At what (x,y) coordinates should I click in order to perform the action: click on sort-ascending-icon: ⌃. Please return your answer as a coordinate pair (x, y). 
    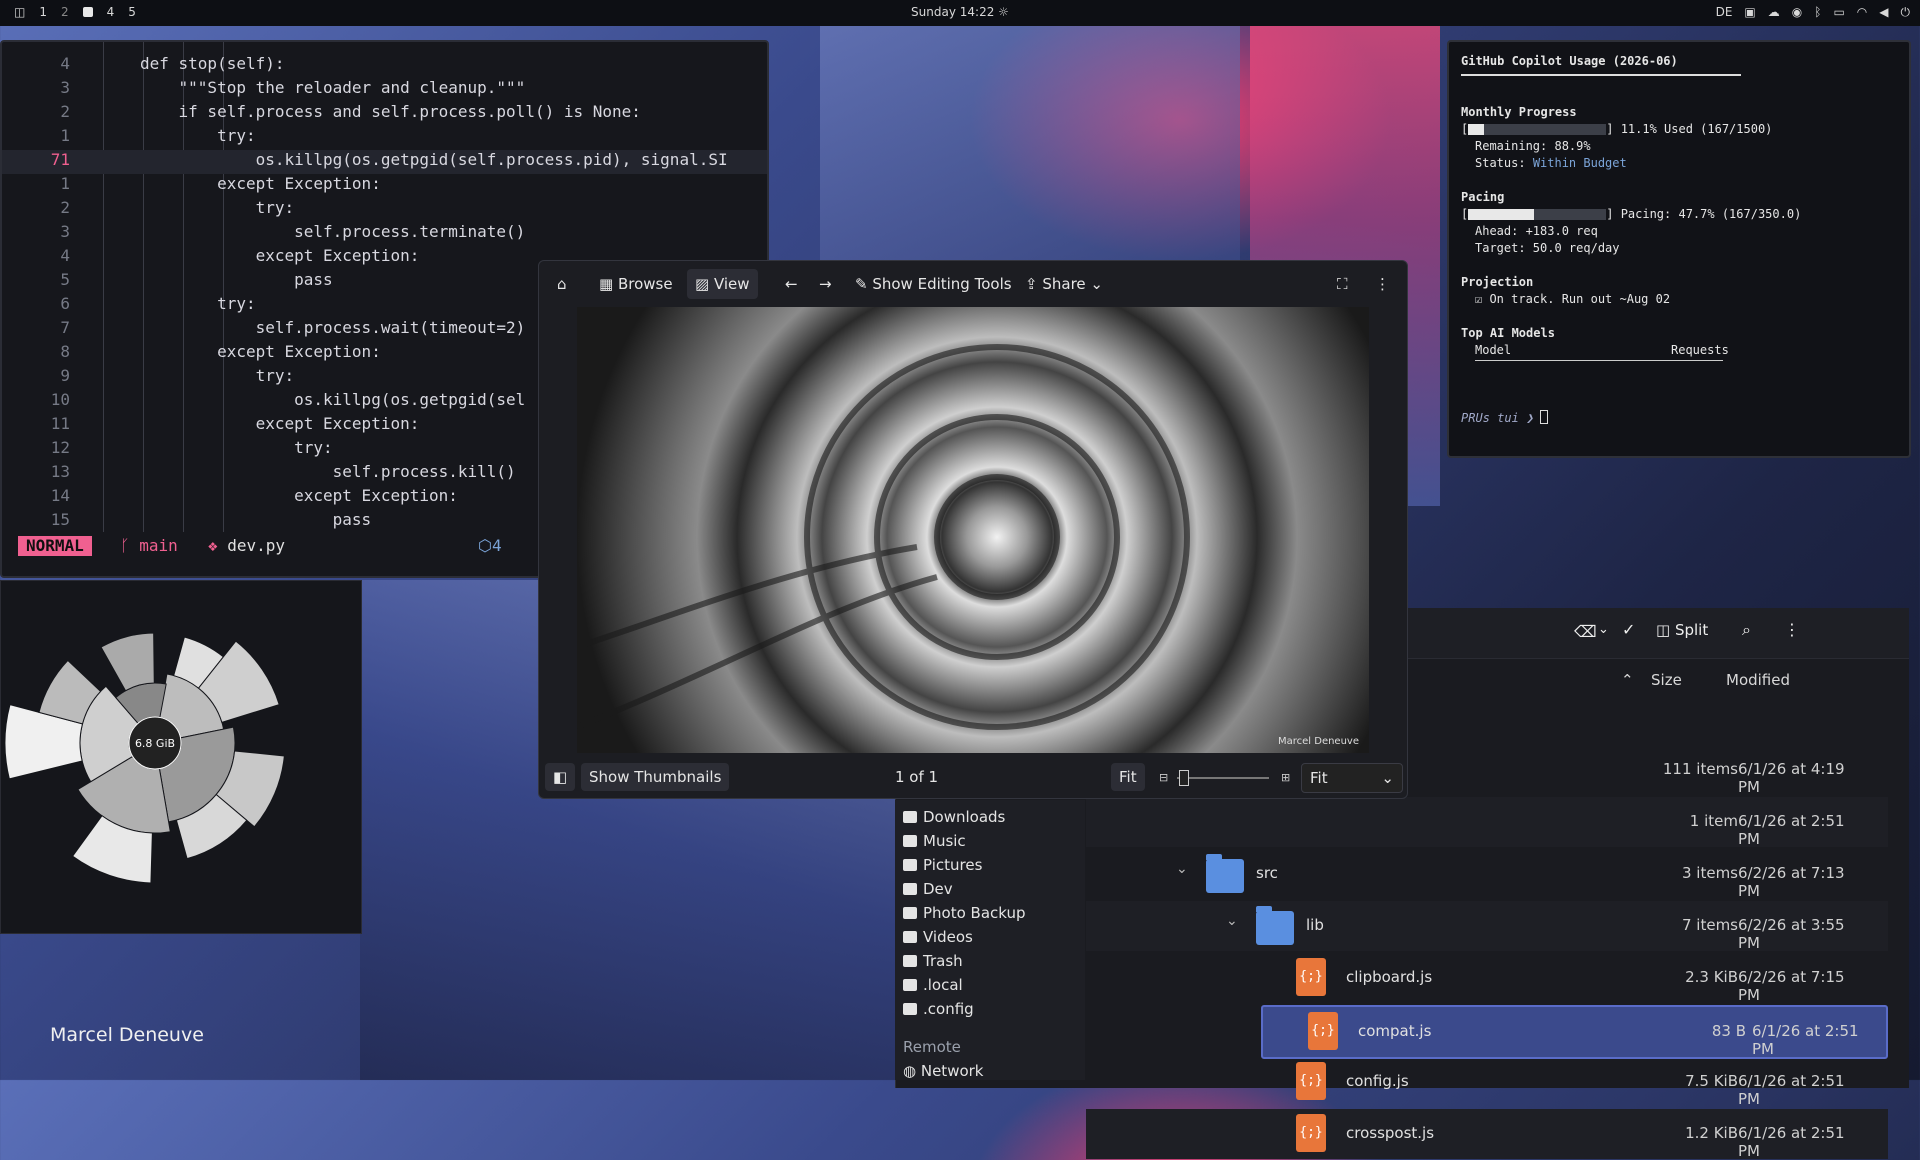
    Looking at the image, I should click on (1627, 680).